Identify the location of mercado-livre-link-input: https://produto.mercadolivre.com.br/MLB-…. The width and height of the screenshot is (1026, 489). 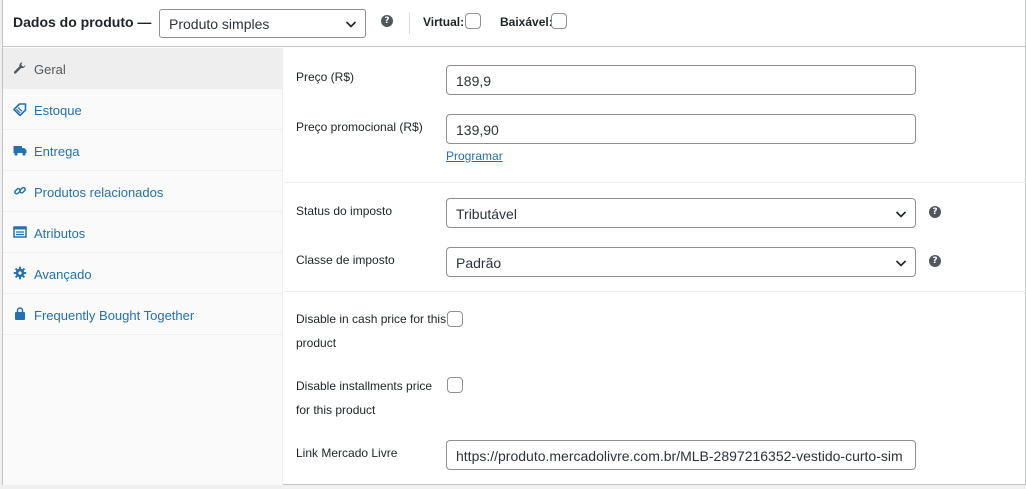
(681, 455).